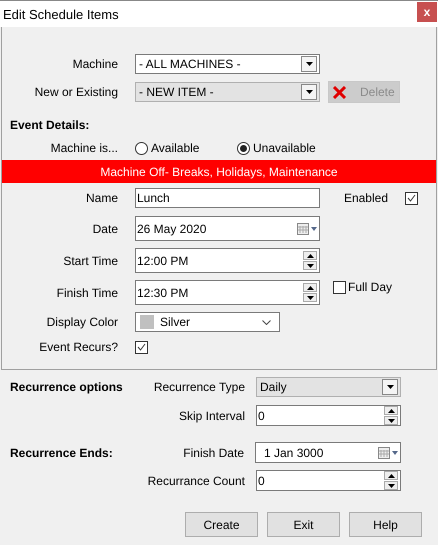 The width and height of the screenshot is (438, 545). What do you see at coordinates (105, 229) in the screenshot?
I see `field-label: Date` at bounding box center [105, 229].